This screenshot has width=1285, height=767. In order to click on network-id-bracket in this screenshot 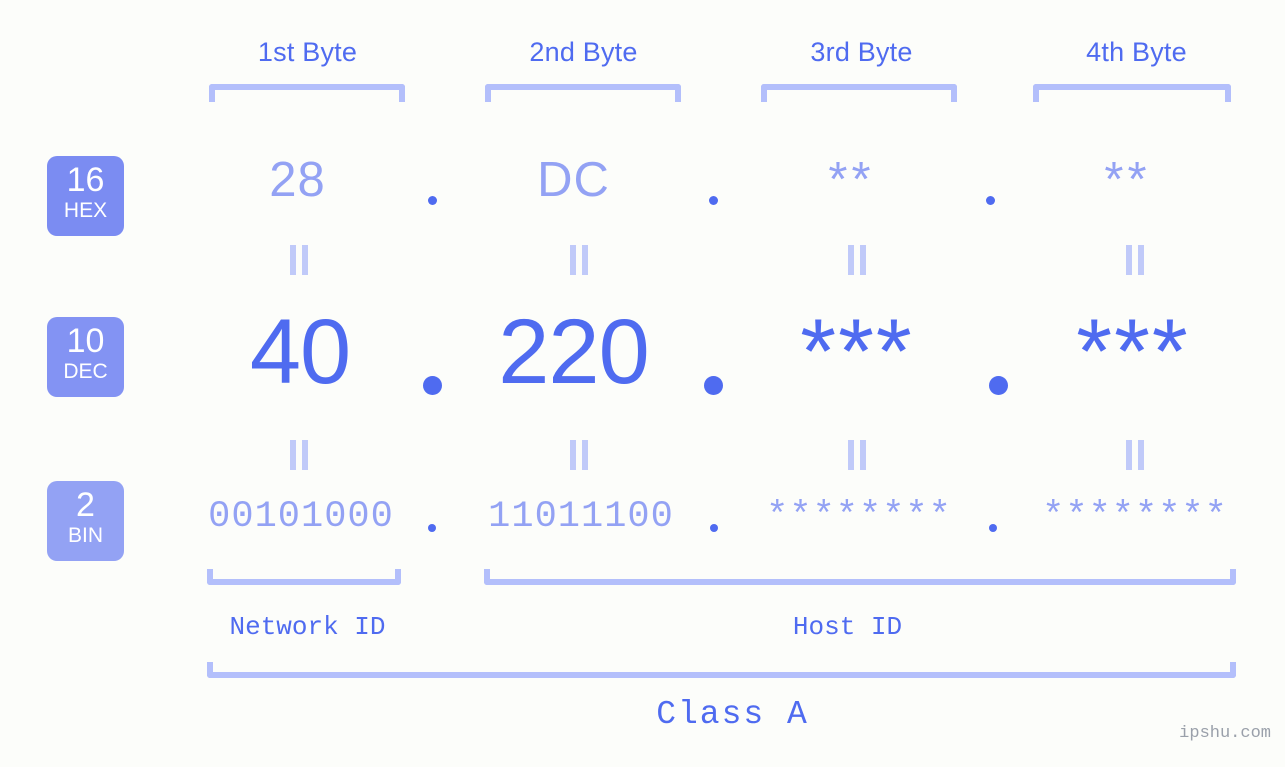, I will do `click(304, 577)`.